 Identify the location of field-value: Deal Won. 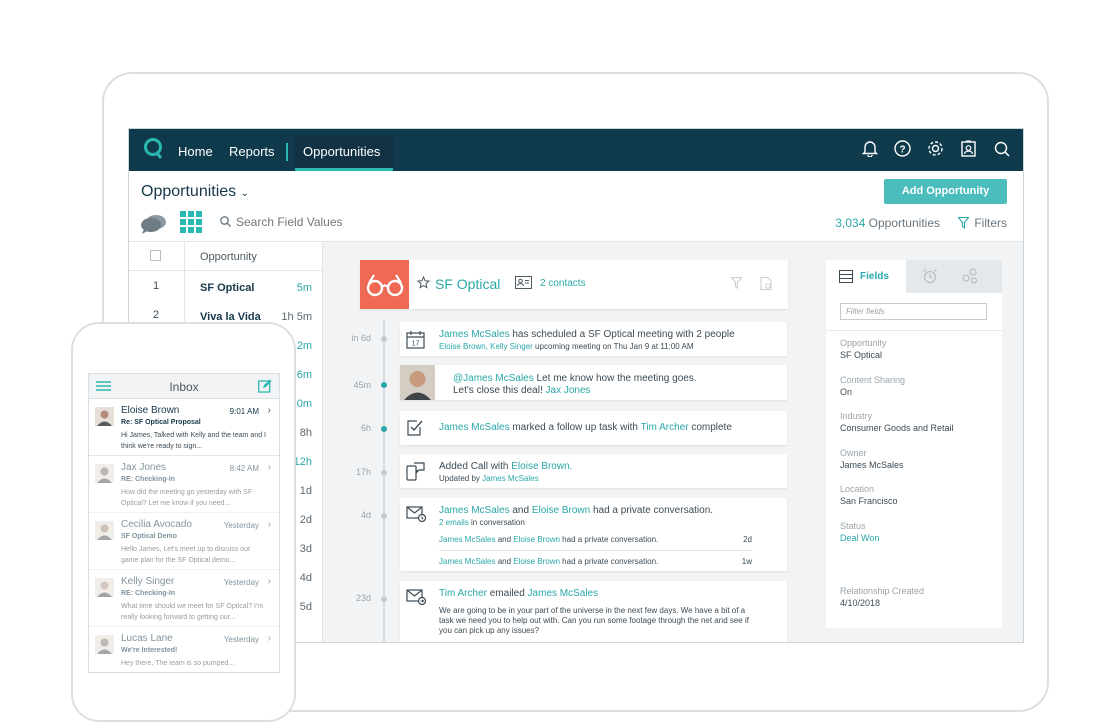
(859, 538).